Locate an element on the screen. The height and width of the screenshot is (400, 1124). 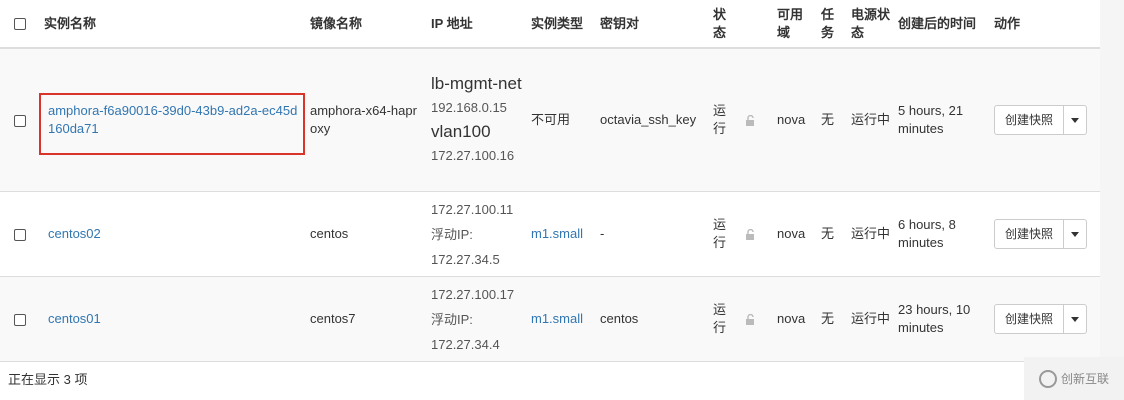
col-header-power: 电源状态 is located at coordinates (870, 24).